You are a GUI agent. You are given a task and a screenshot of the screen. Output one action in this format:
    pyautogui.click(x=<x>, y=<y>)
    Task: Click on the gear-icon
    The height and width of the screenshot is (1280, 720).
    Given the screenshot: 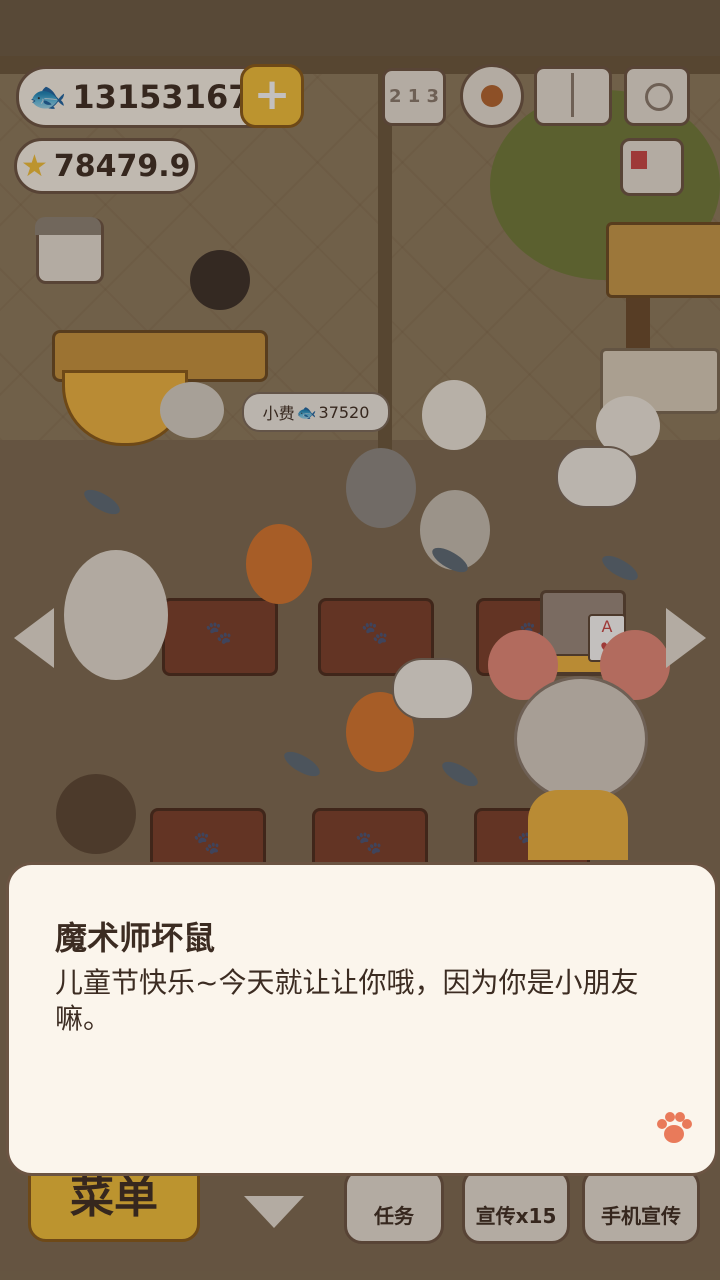 What is the action you would take?
    pyautogui.click(x=492, y=96)
    